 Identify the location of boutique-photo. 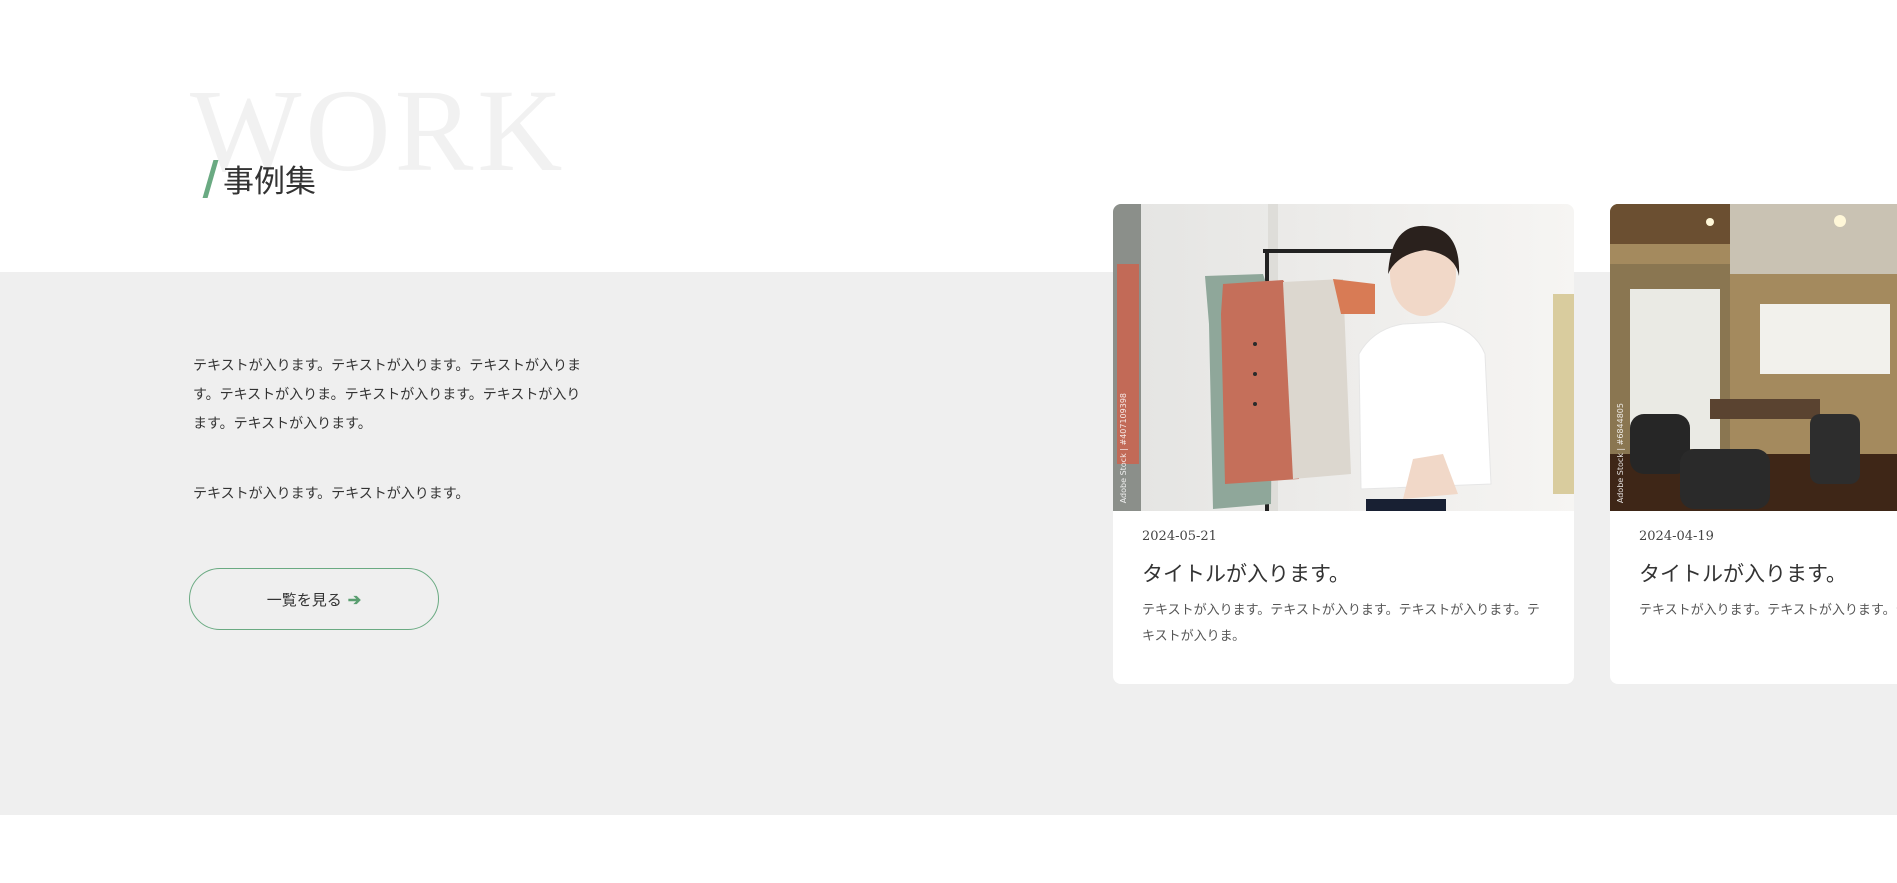
(1343, 357).